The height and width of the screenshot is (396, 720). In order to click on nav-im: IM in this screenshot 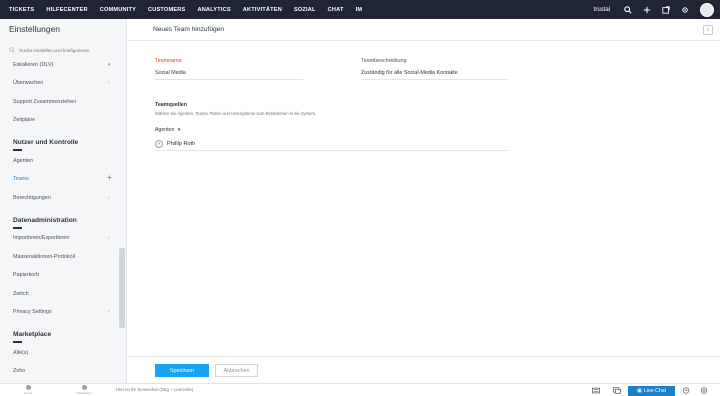, I will do `click(359, 10)`.